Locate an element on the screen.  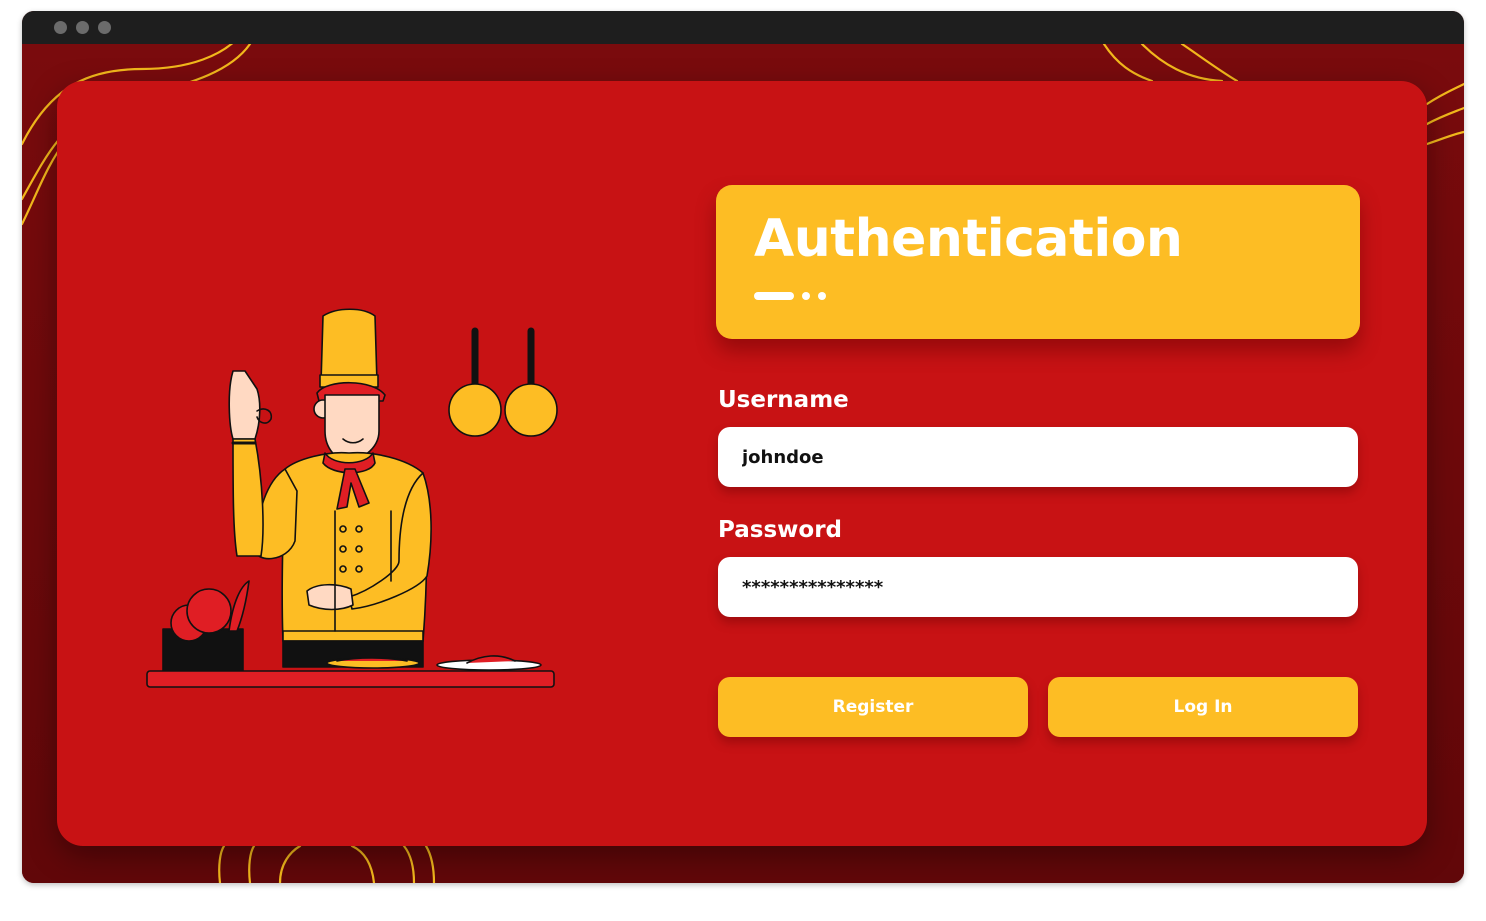
title-accent-dash is located at coordinates (774, 296).